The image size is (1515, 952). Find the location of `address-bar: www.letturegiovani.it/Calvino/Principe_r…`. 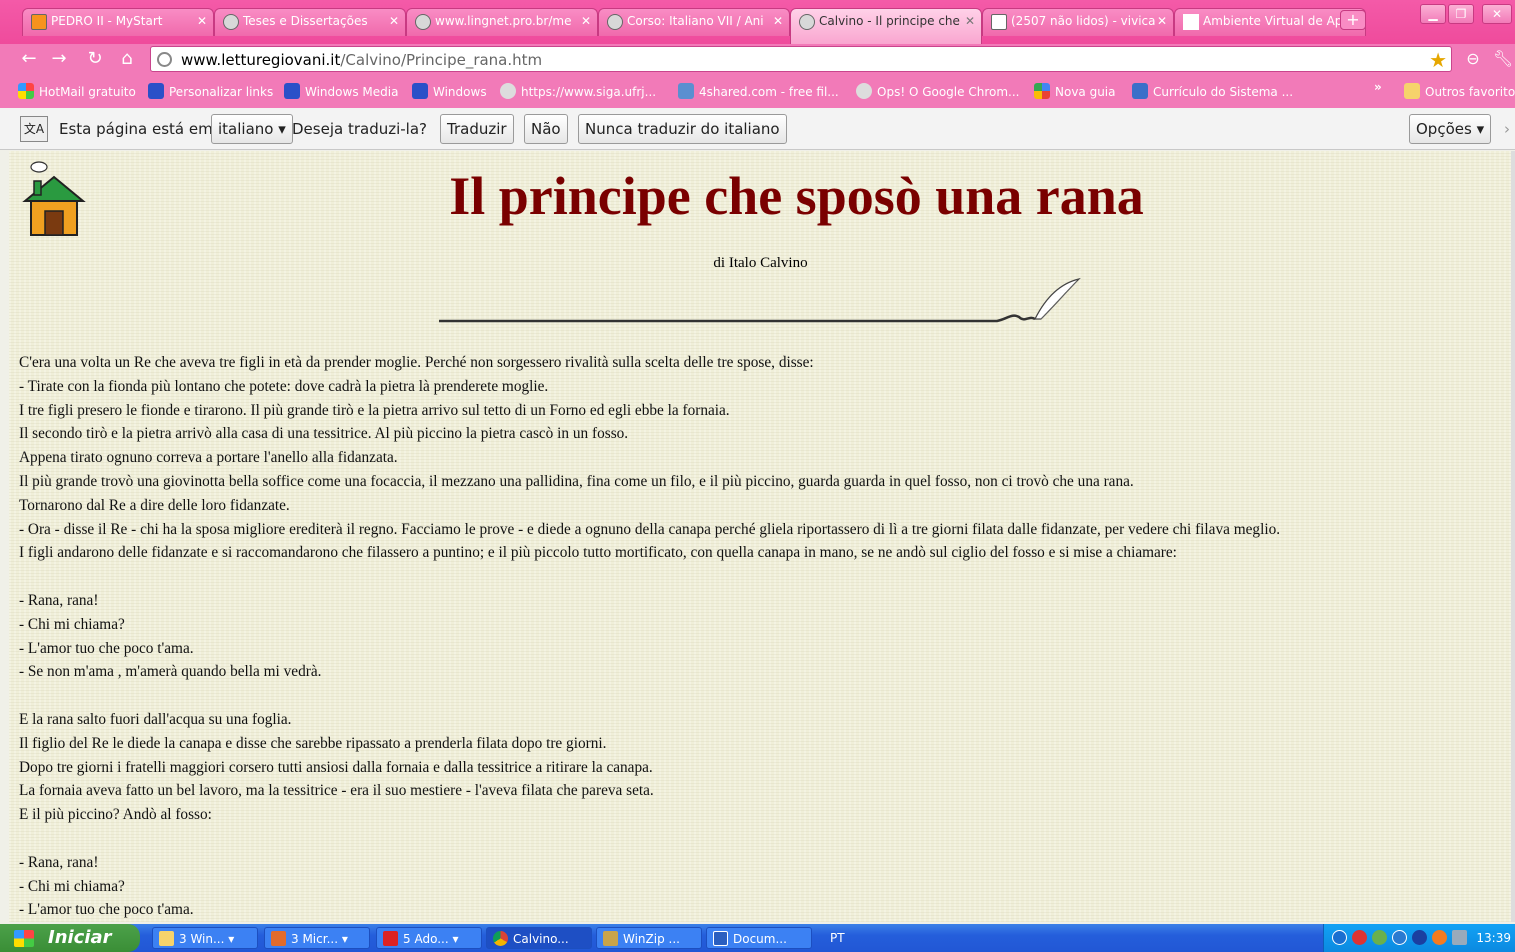

address-bar: www.letturegiovani.it/Calvino/Principe_r… is located at coordinates (801, 59).